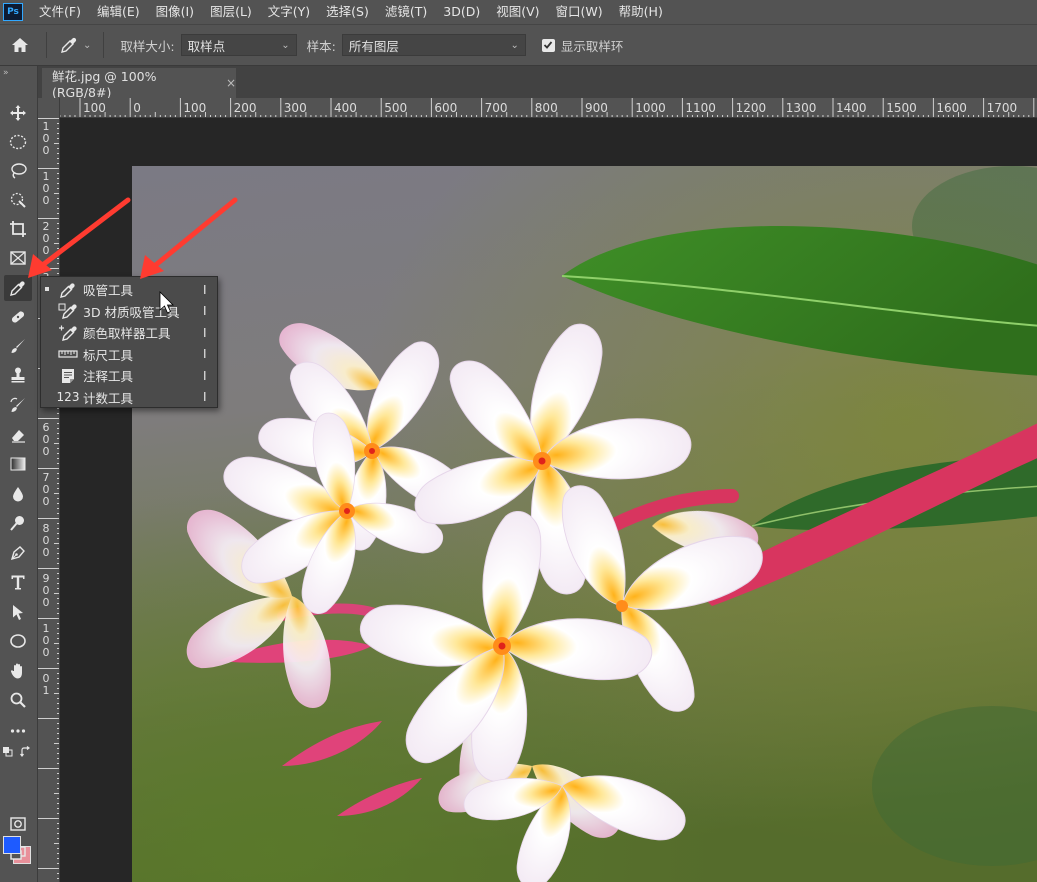  Describe the element at coordinates (238, 45) in the screenshot. I see `sample-size-select: 取样点 ⌄` at that location.